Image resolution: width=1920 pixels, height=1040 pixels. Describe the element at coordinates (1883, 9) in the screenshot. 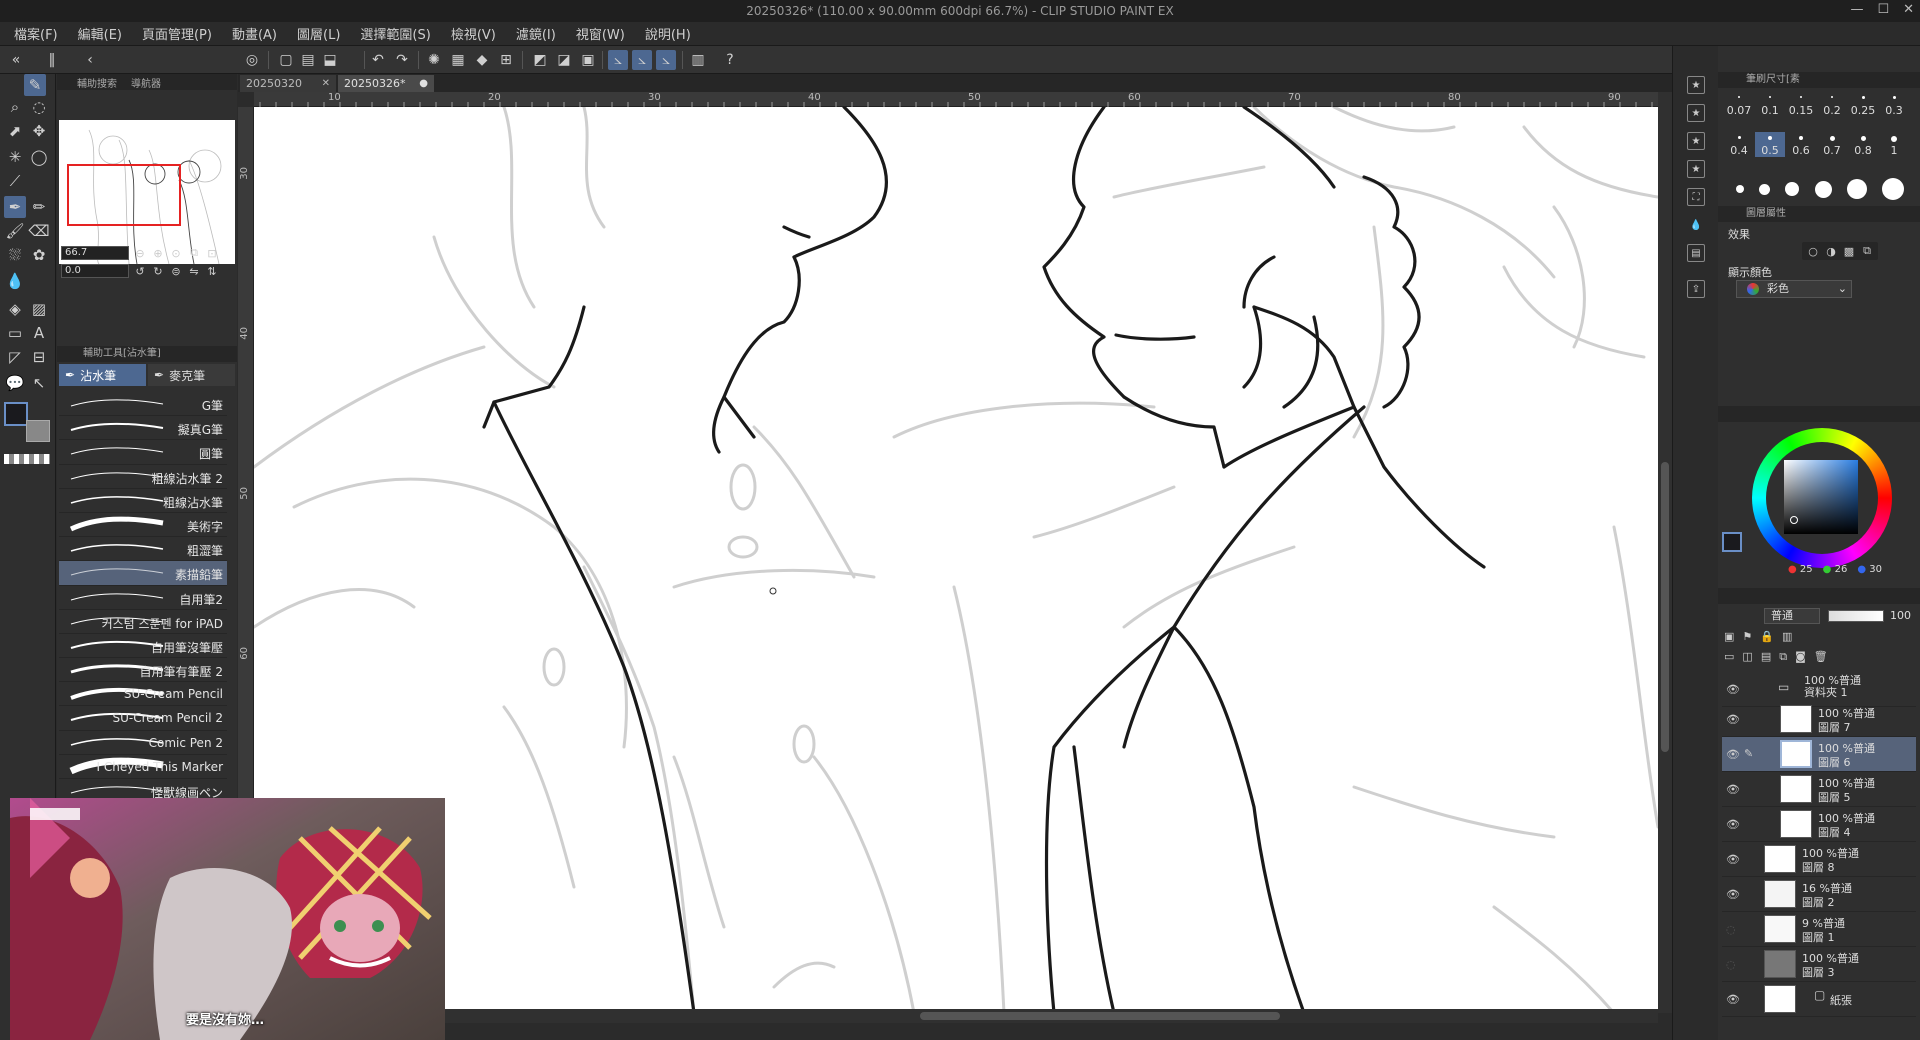

I see `maximize-icon: ☐` at that location.